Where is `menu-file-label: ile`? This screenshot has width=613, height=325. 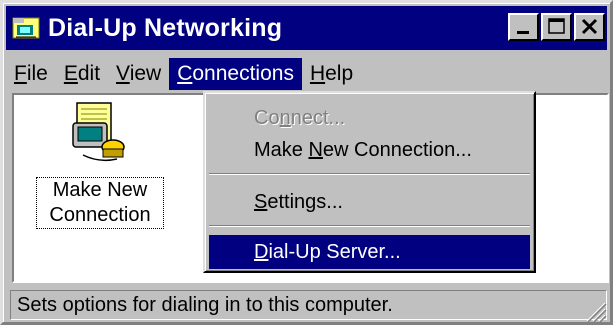 menu-file-label: ile is located at coordinates (37, 73).